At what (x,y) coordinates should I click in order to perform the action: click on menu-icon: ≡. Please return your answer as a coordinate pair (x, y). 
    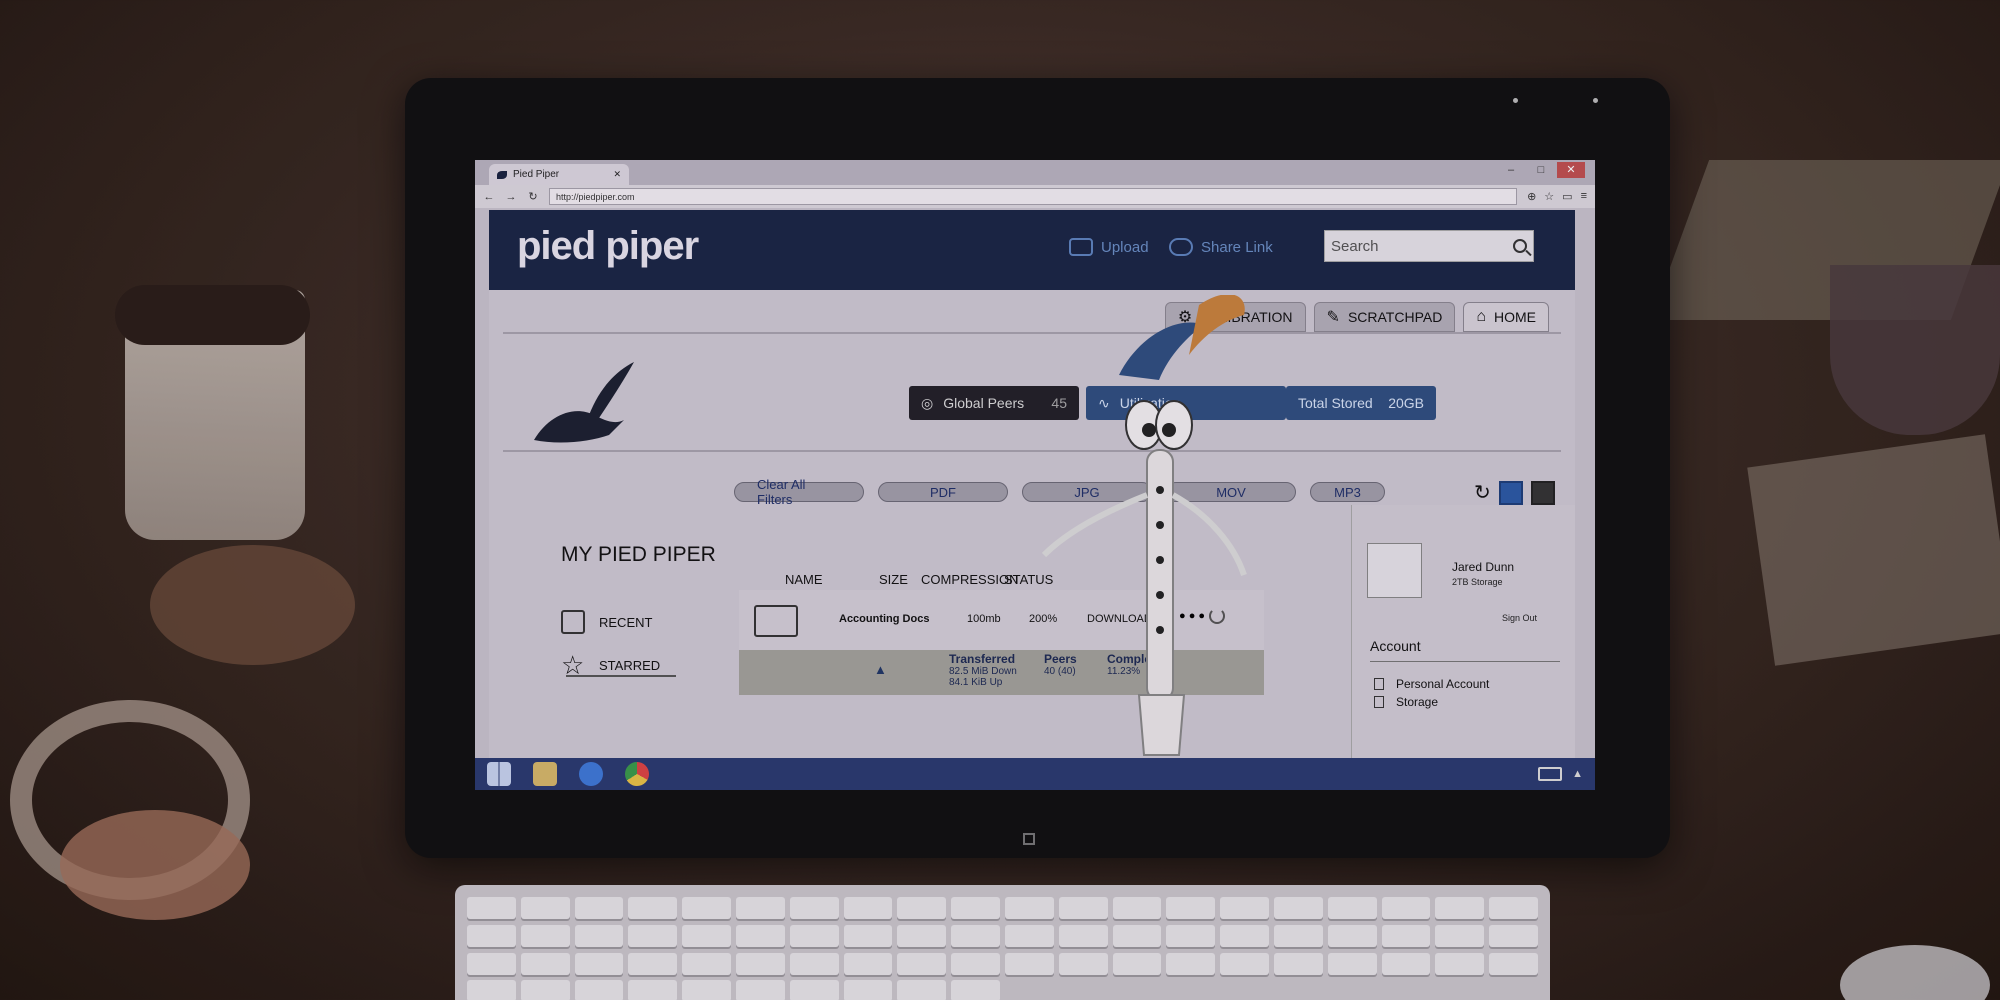
    Looking at the image, I should click on (1584, 196).